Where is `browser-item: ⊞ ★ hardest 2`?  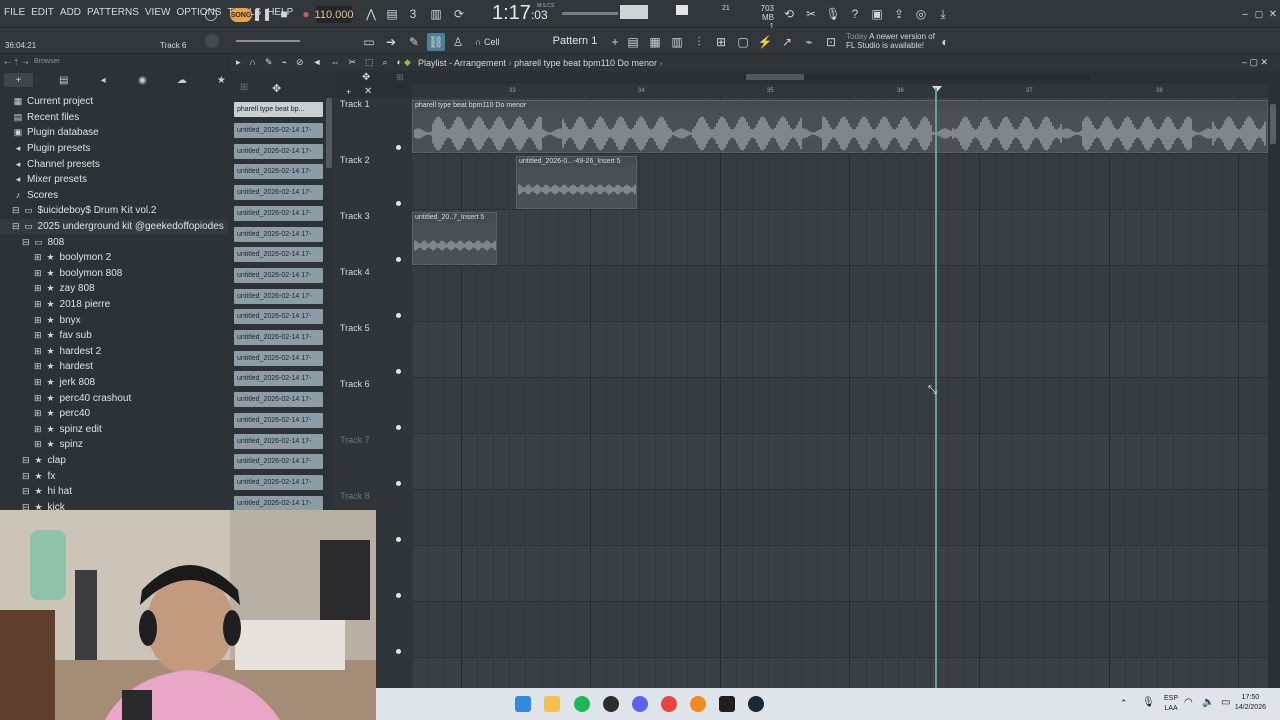
browser-item: ⊞ ★ hardest 2 is located at coordinates (114, 352).